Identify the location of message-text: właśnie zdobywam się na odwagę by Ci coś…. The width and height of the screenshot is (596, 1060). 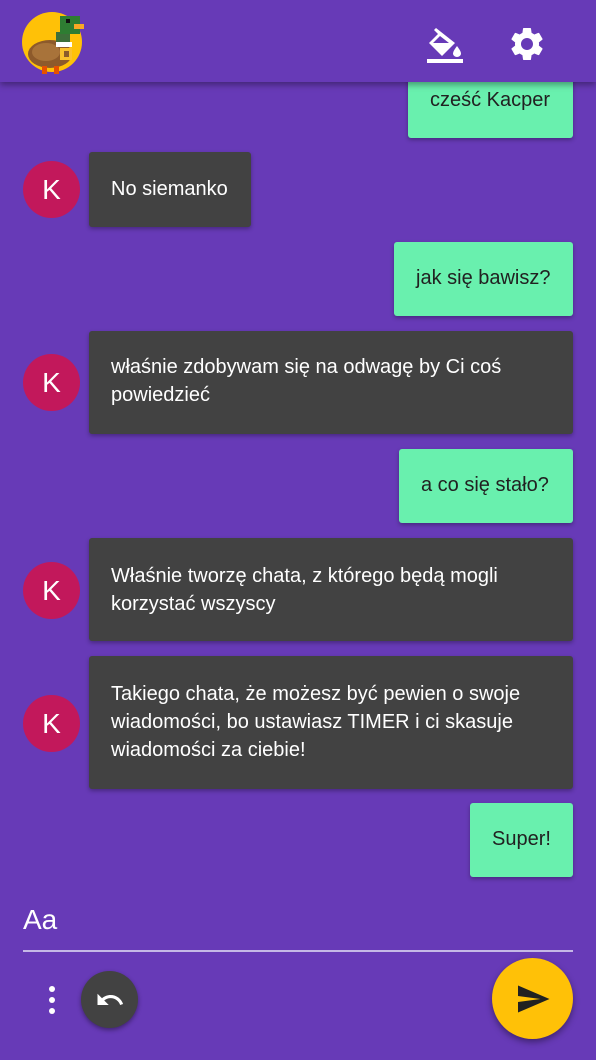
(306, 381).